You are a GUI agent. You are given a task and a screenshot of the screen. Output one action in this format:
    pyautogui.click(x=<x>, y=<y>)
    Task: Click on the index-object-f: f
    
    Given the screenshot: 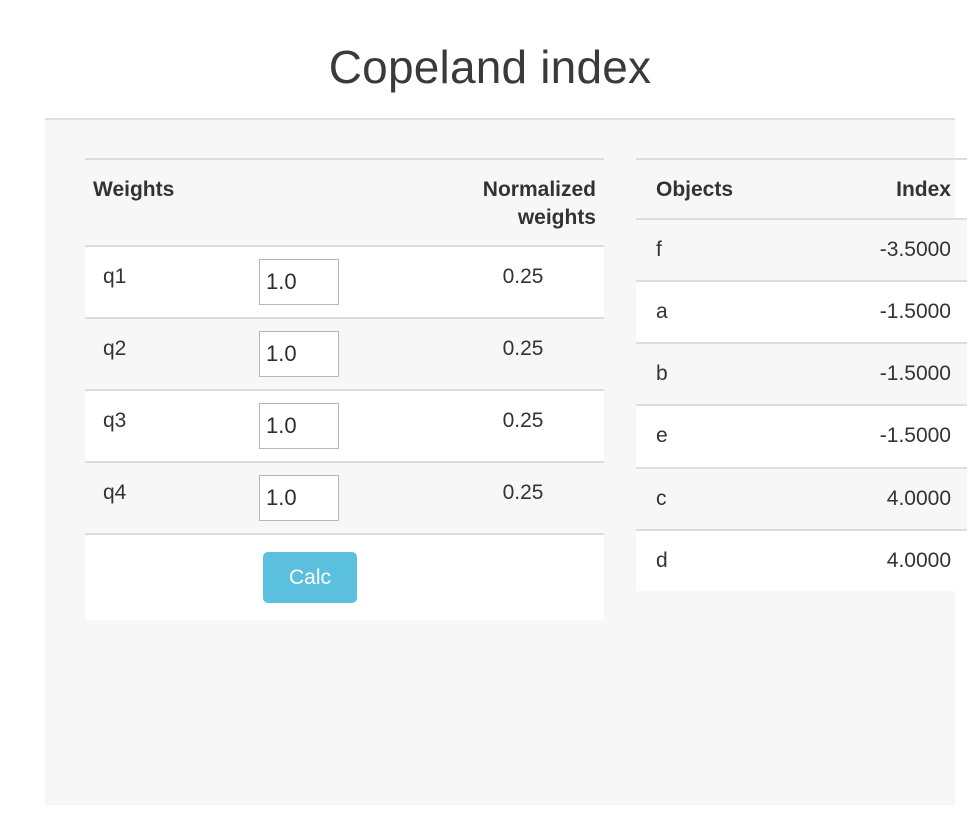 What is the action you would take?
    pyautogui.click(x=720, y=249)
    